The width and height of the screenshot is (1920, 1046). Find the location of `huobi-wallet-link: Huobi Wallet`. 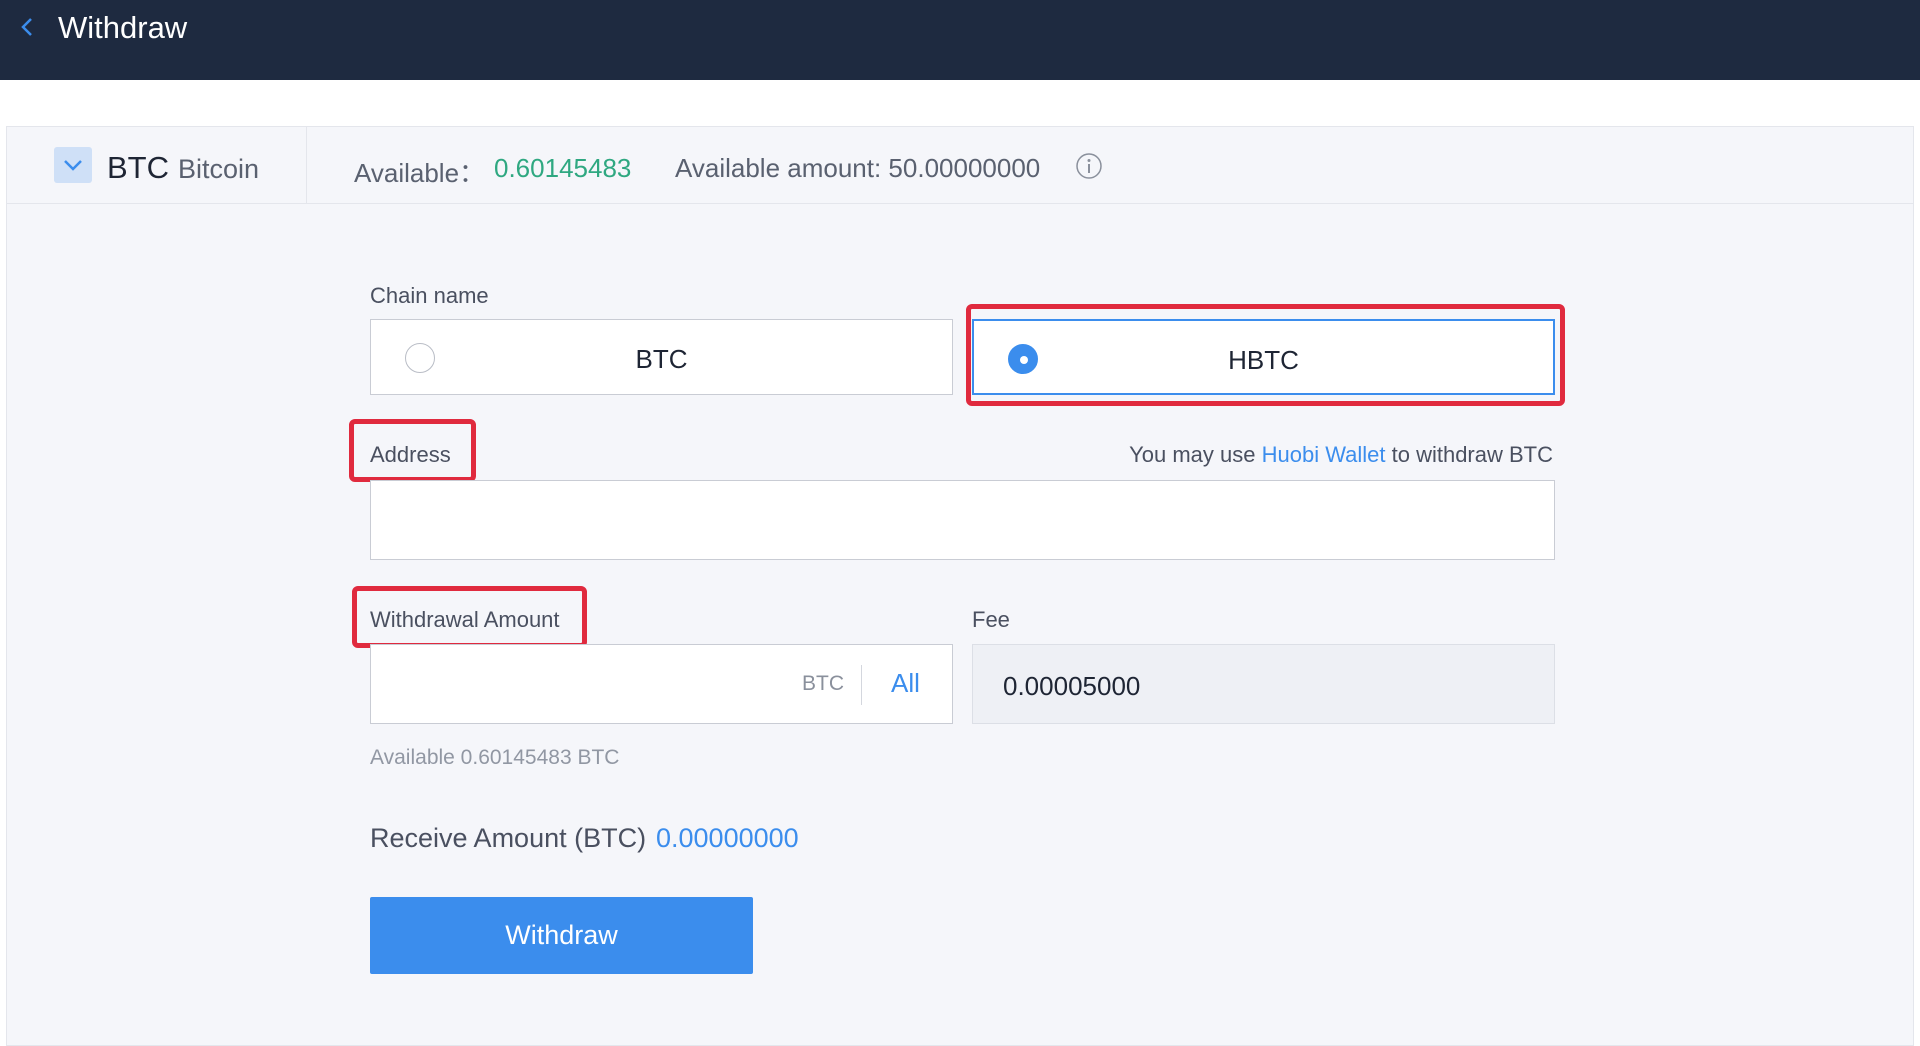

huobi-wallet-link: Huobi Wallet is located at coordinates (1324, 454).